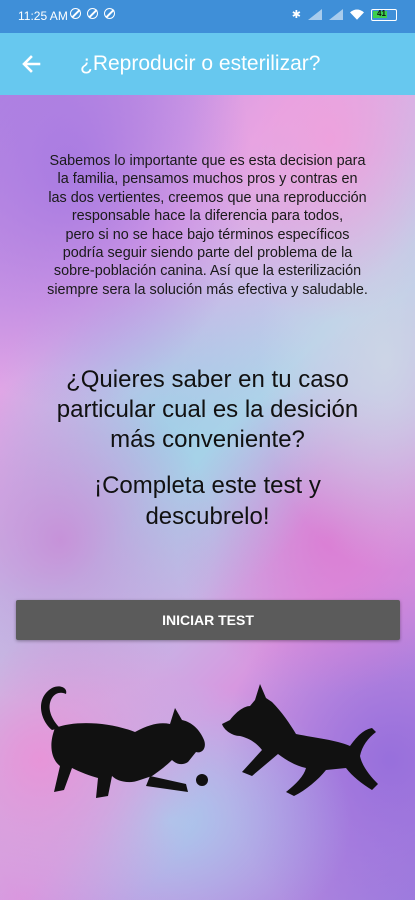  Describe the element at coordinates (357, 14) in the screenshot. I see `wifi-icon` at that location.